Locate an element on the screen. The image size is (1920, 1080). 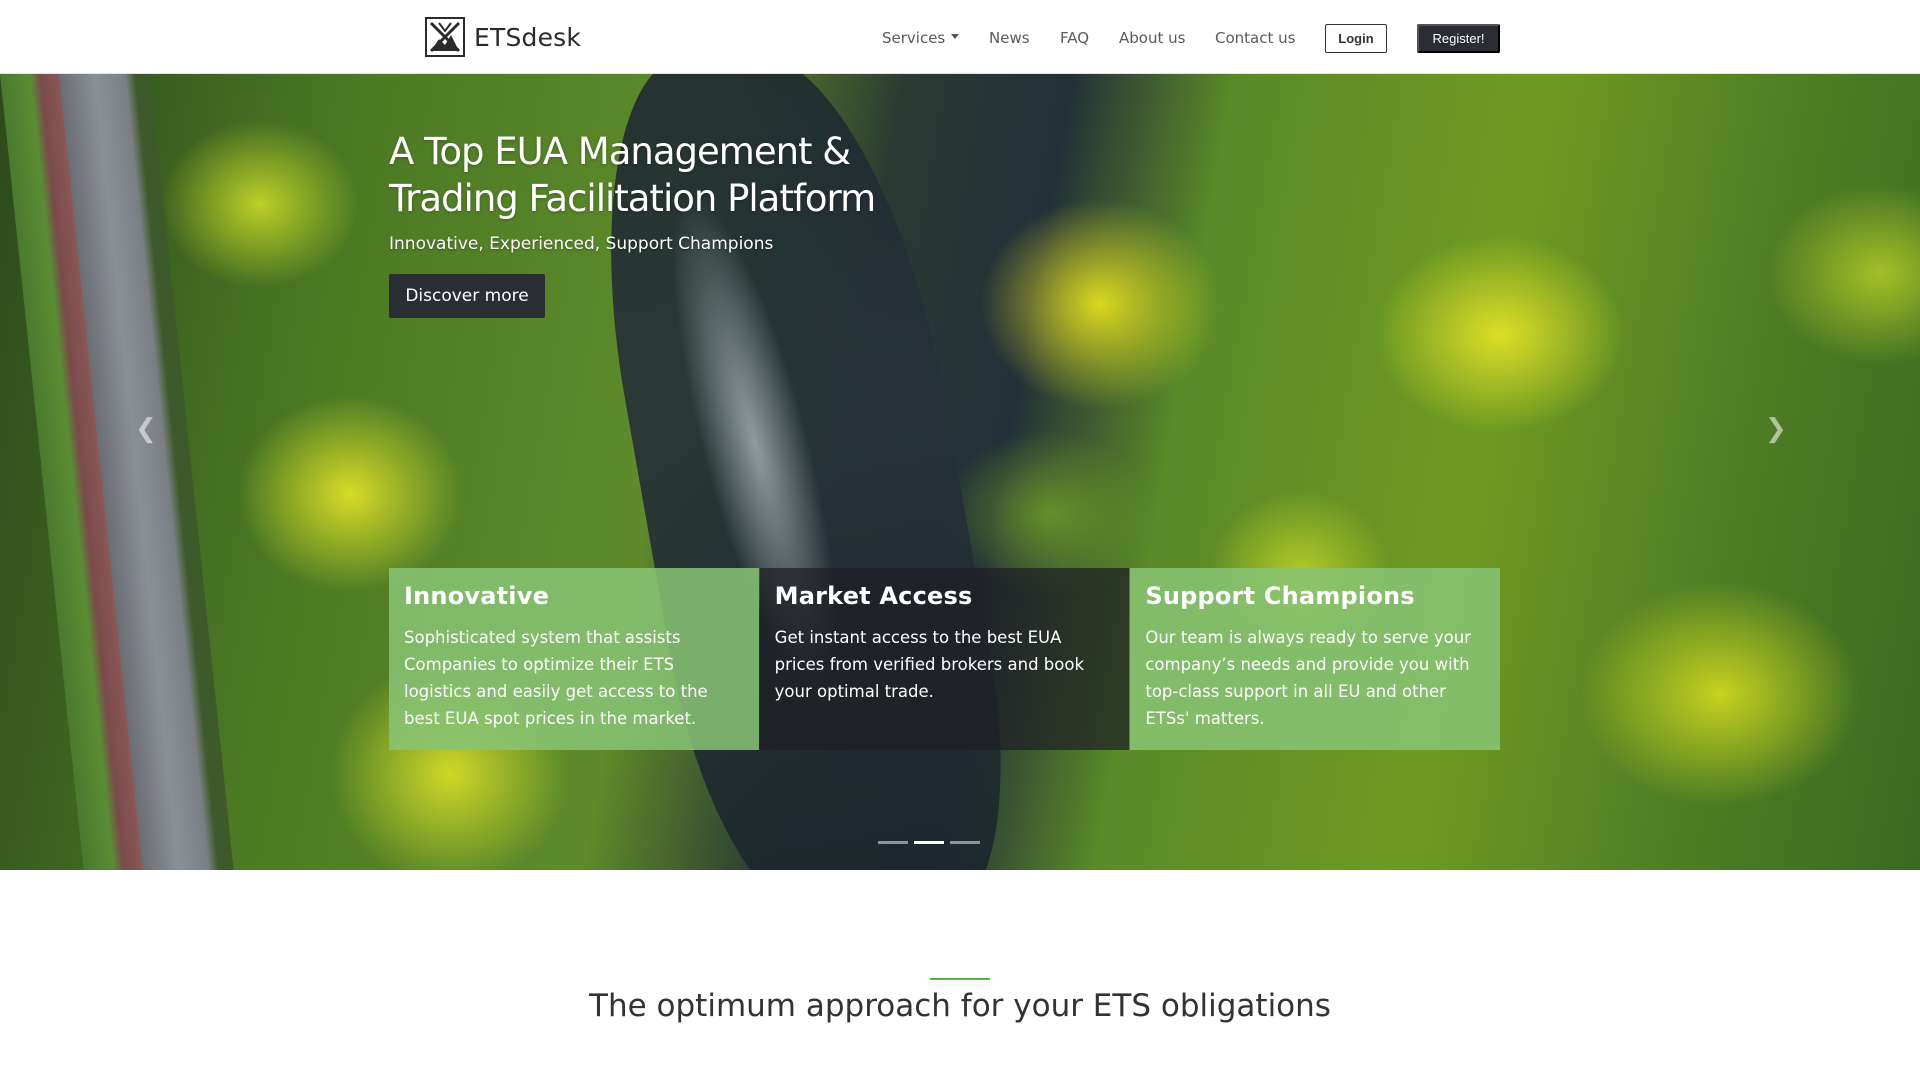
nav-about-us: About us is located at coordinates (1152, 38).